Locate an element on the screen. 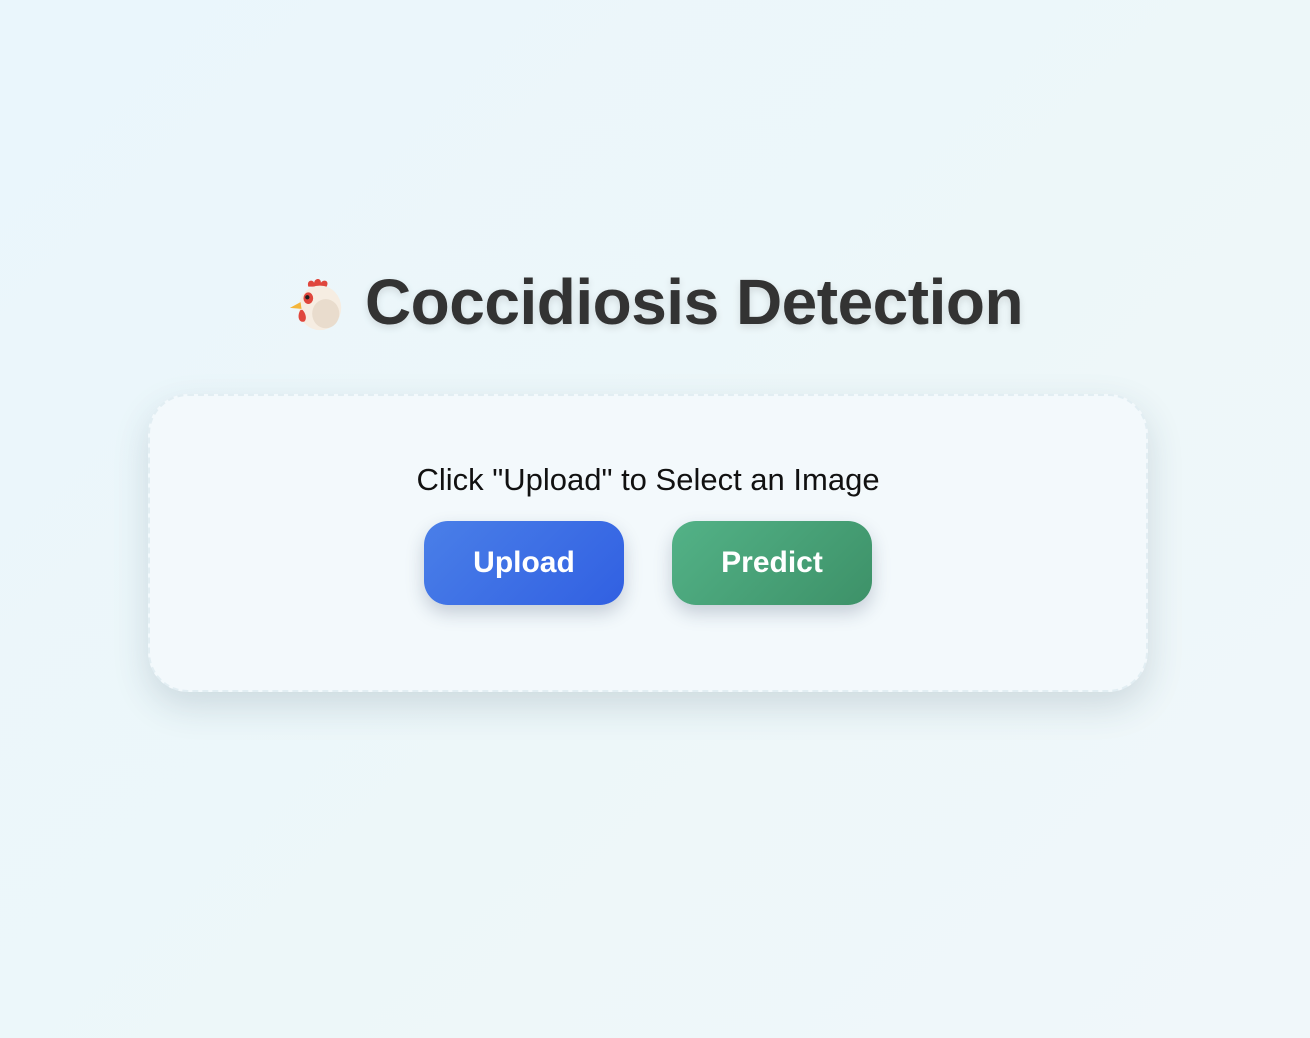 This screenshot has width=1310, height=1038. upload-button: Upload is located at coordinates (524, 563).